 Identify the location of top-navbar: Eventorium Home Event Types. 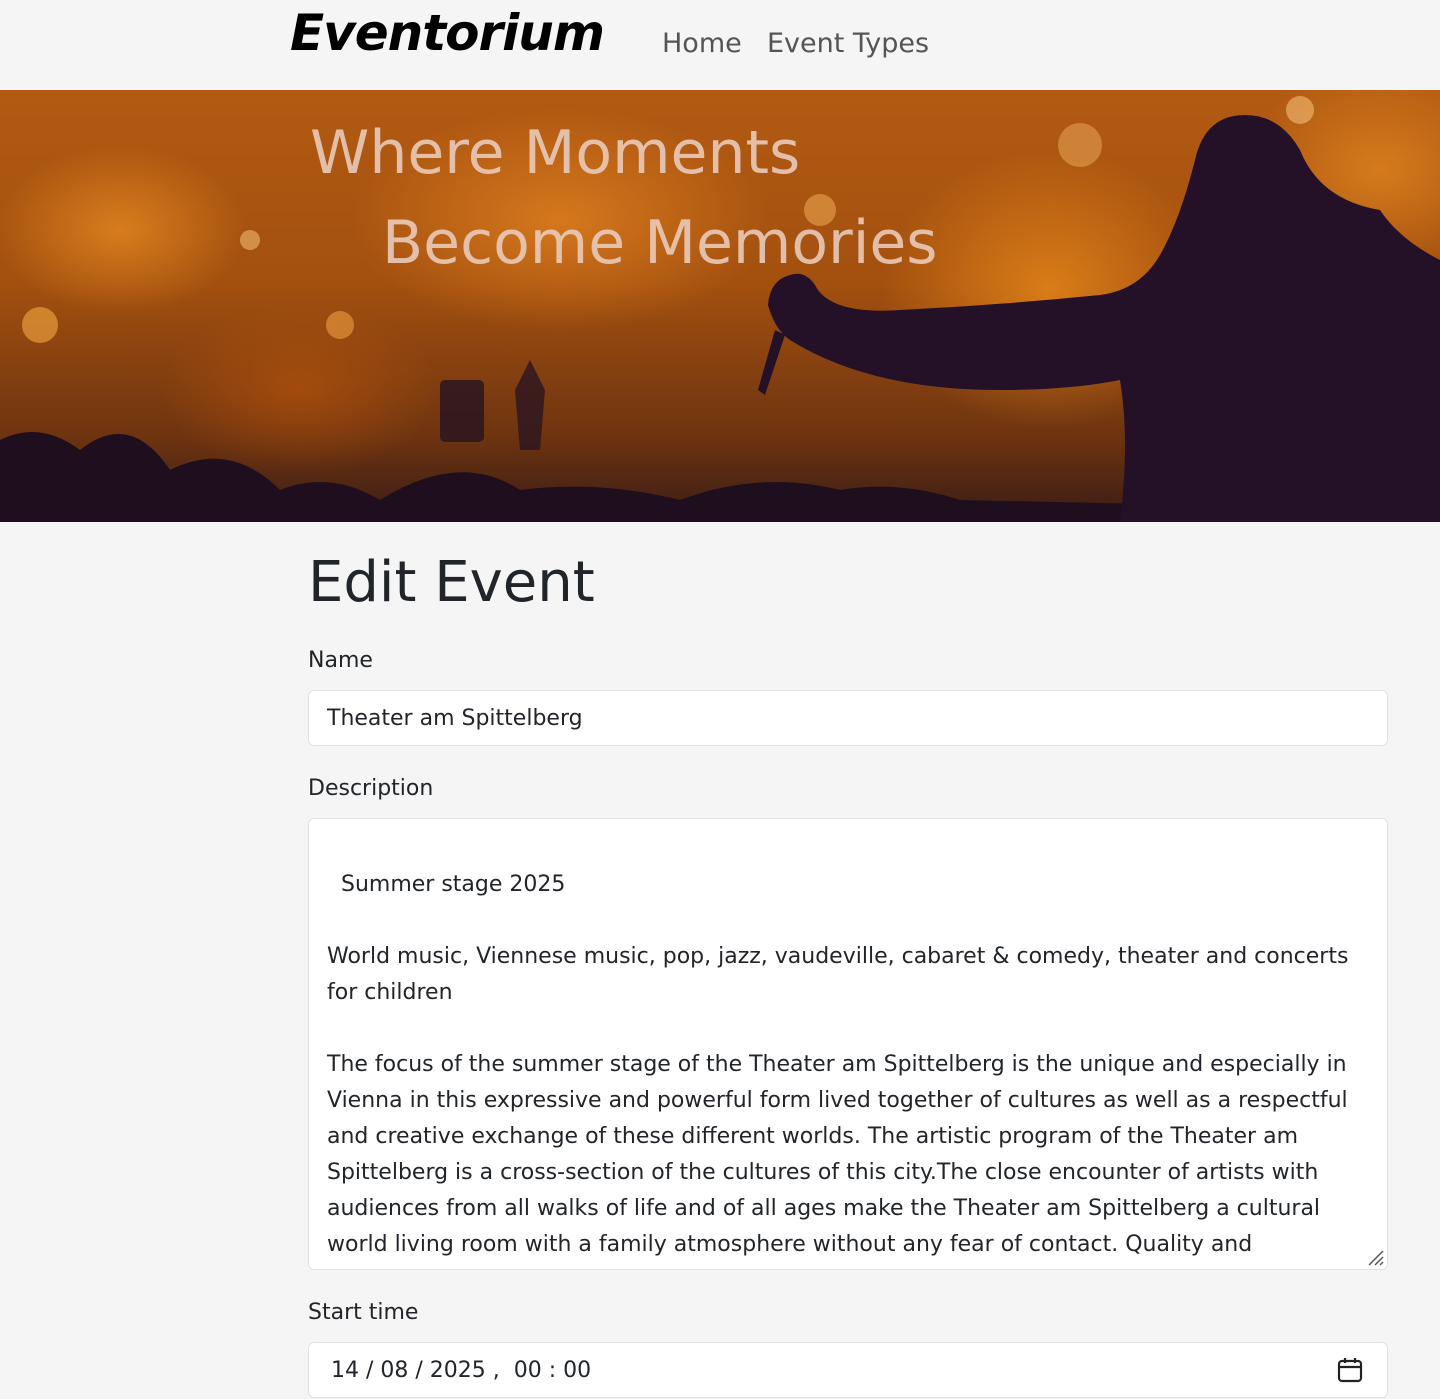
(720, 45).